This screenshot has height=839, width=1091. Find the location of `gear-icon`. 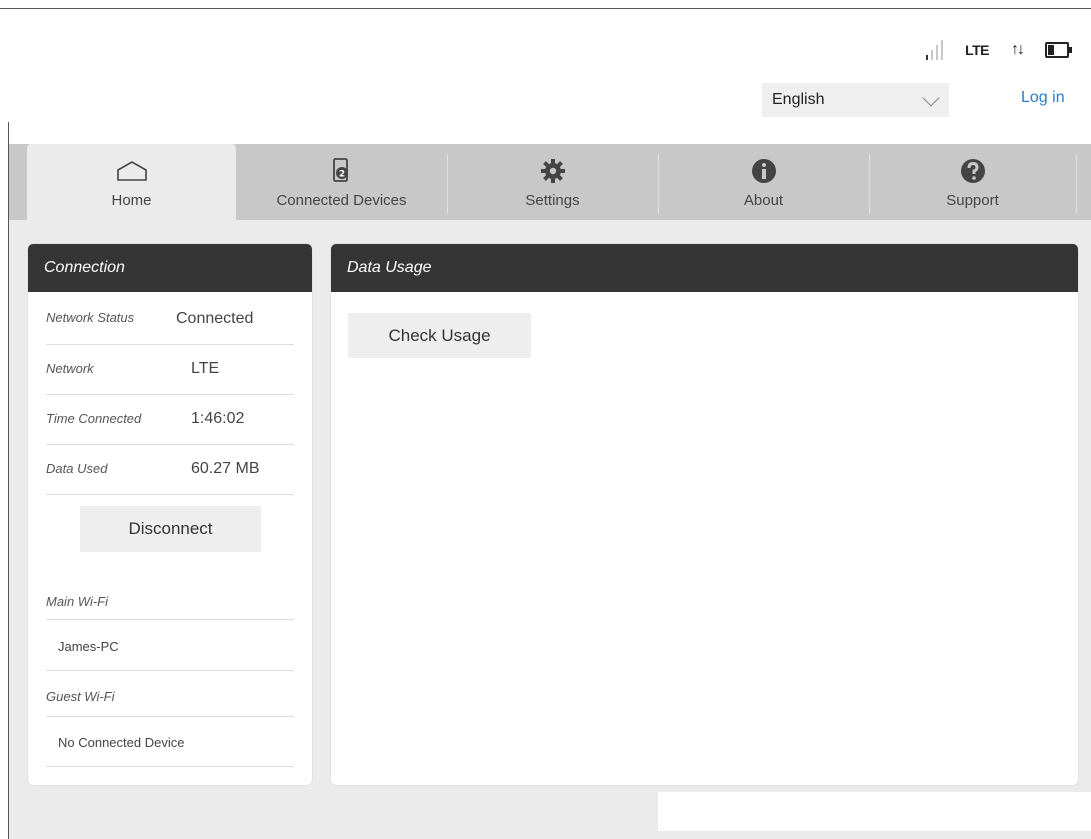

gear-icon is located at coordinates (553, 171).